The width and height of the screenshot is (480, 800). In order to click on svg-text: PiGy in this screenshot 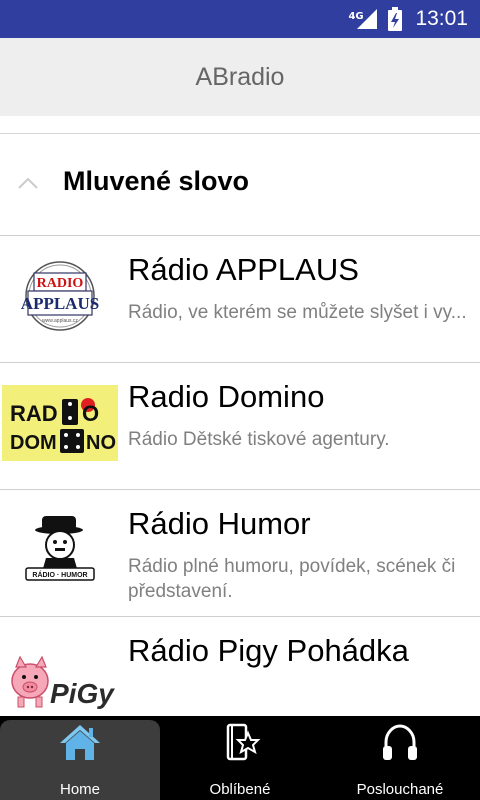, I will do `click(82, 693)`.